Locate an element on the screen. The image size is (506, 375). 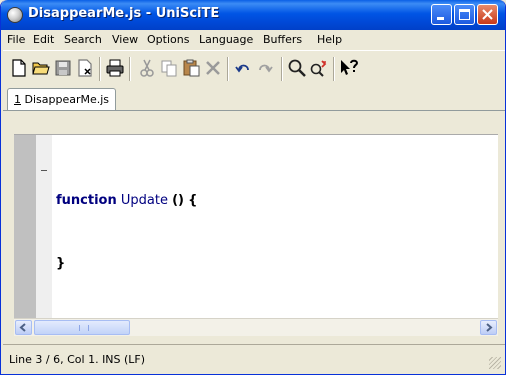
redo-button is located at coordinates (265, 68).